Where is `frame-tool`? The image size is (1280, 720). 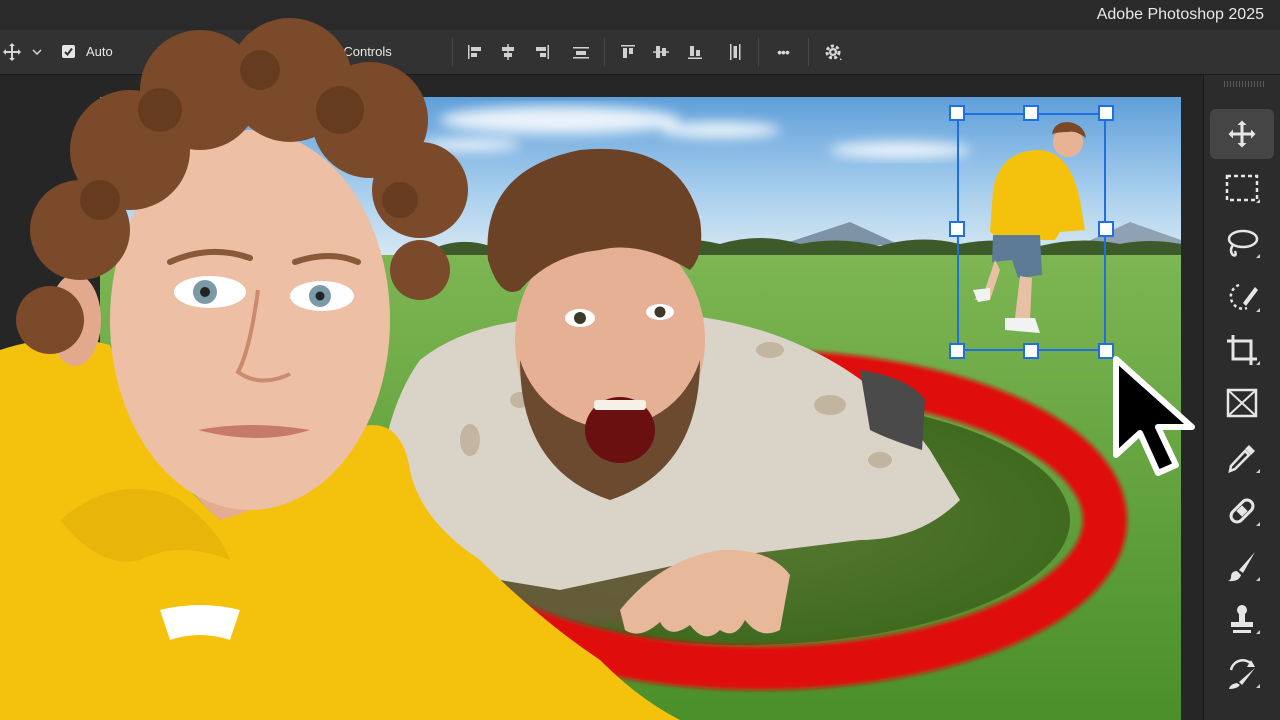 frame-tool is located at coordinates (1242, 403).